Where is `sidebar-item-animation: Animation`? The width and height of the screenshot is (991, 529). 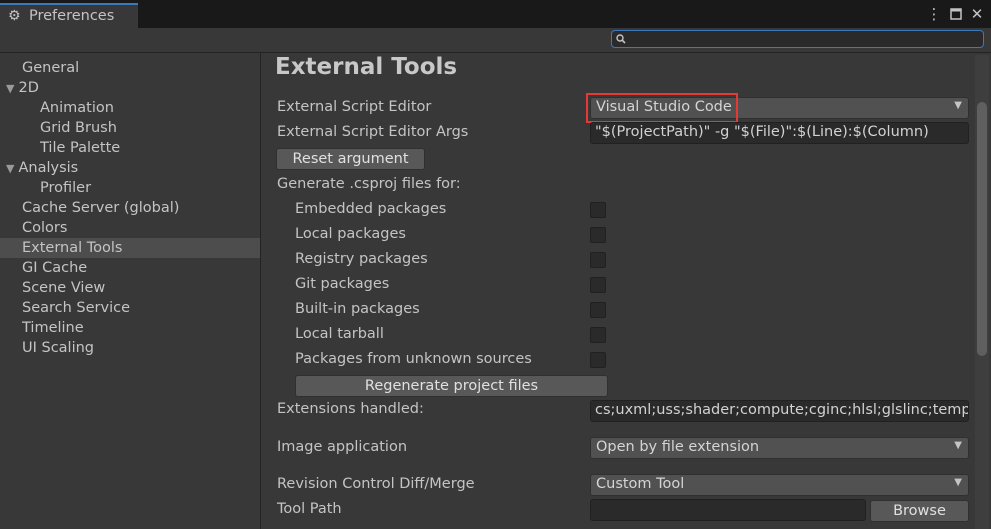 sidebar-item-animation: Animation is located at coordinates (130, 108).